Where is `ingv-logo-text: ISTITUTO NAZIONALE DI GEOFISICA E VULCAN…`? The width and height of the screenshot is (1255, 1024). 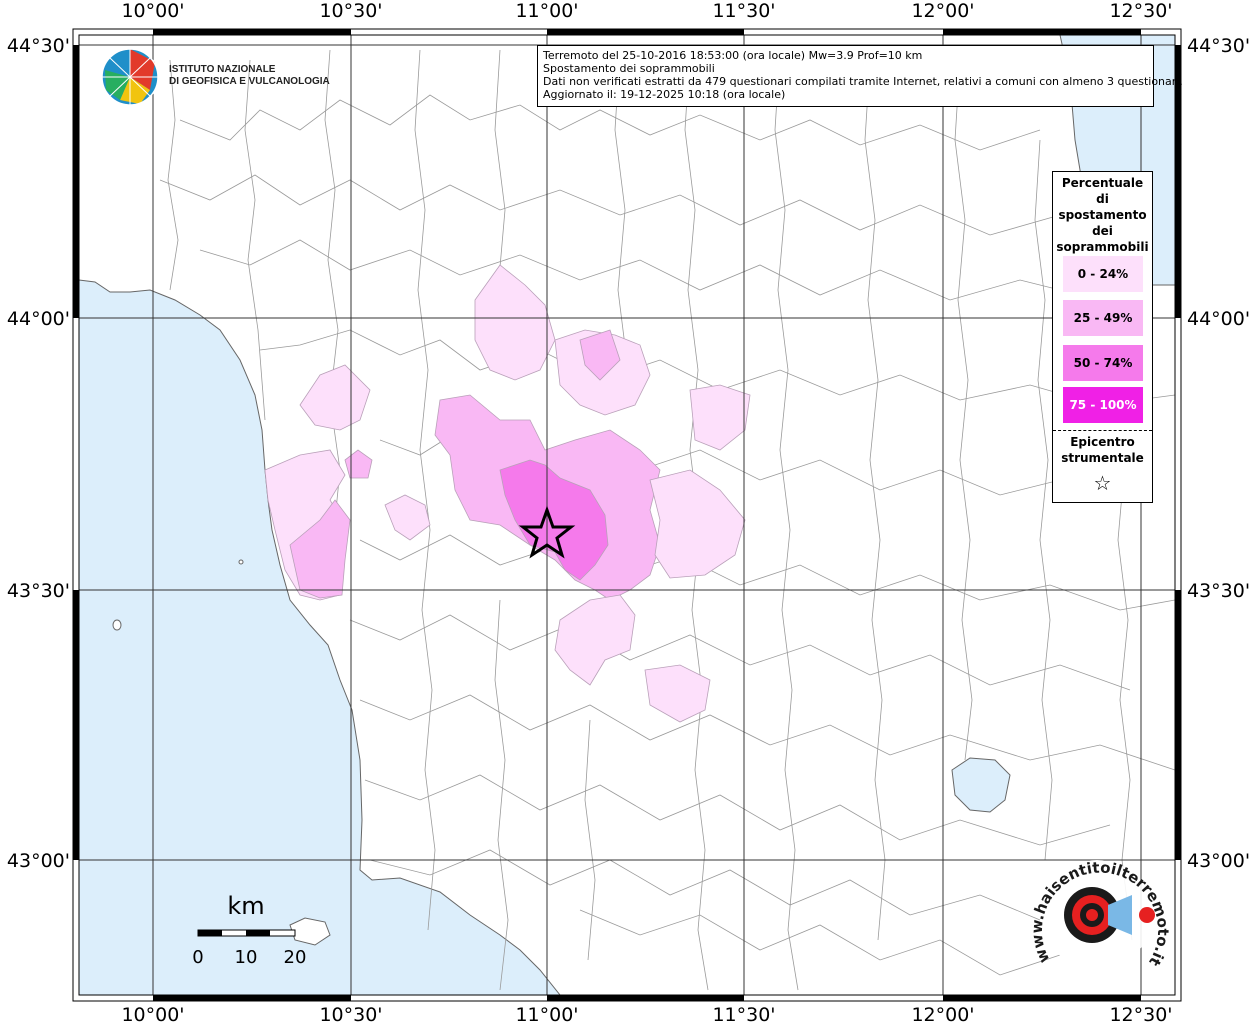 ingv-logo-text: ISTITUTO NAZIONALE DI GEOFISICA E VULCAN… is located at coordinates (249, 76).